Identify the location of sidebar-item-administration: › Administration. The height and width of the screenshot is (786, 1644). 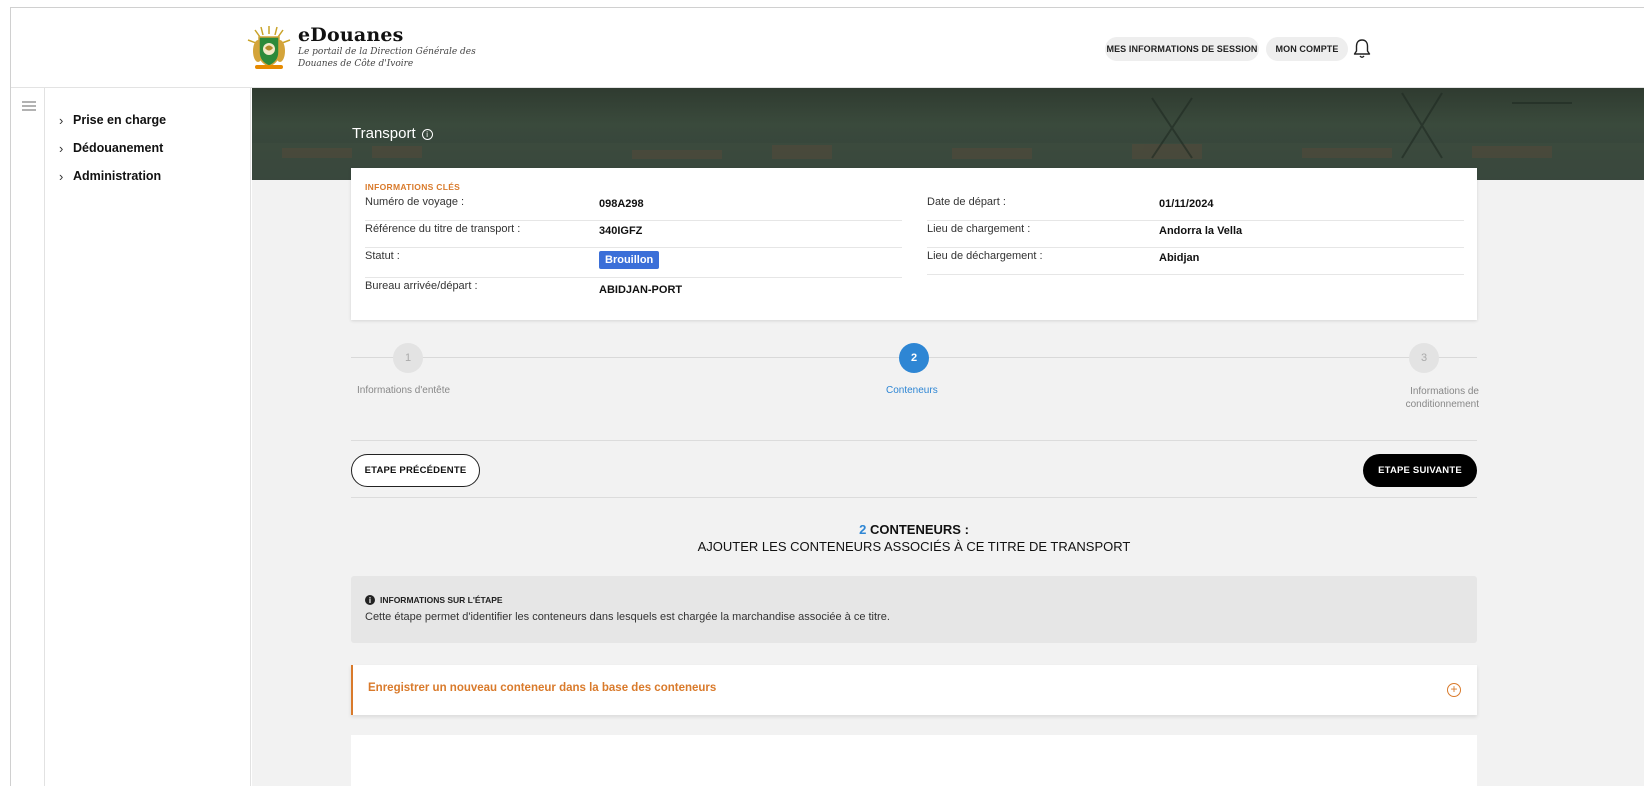
(110, 176).